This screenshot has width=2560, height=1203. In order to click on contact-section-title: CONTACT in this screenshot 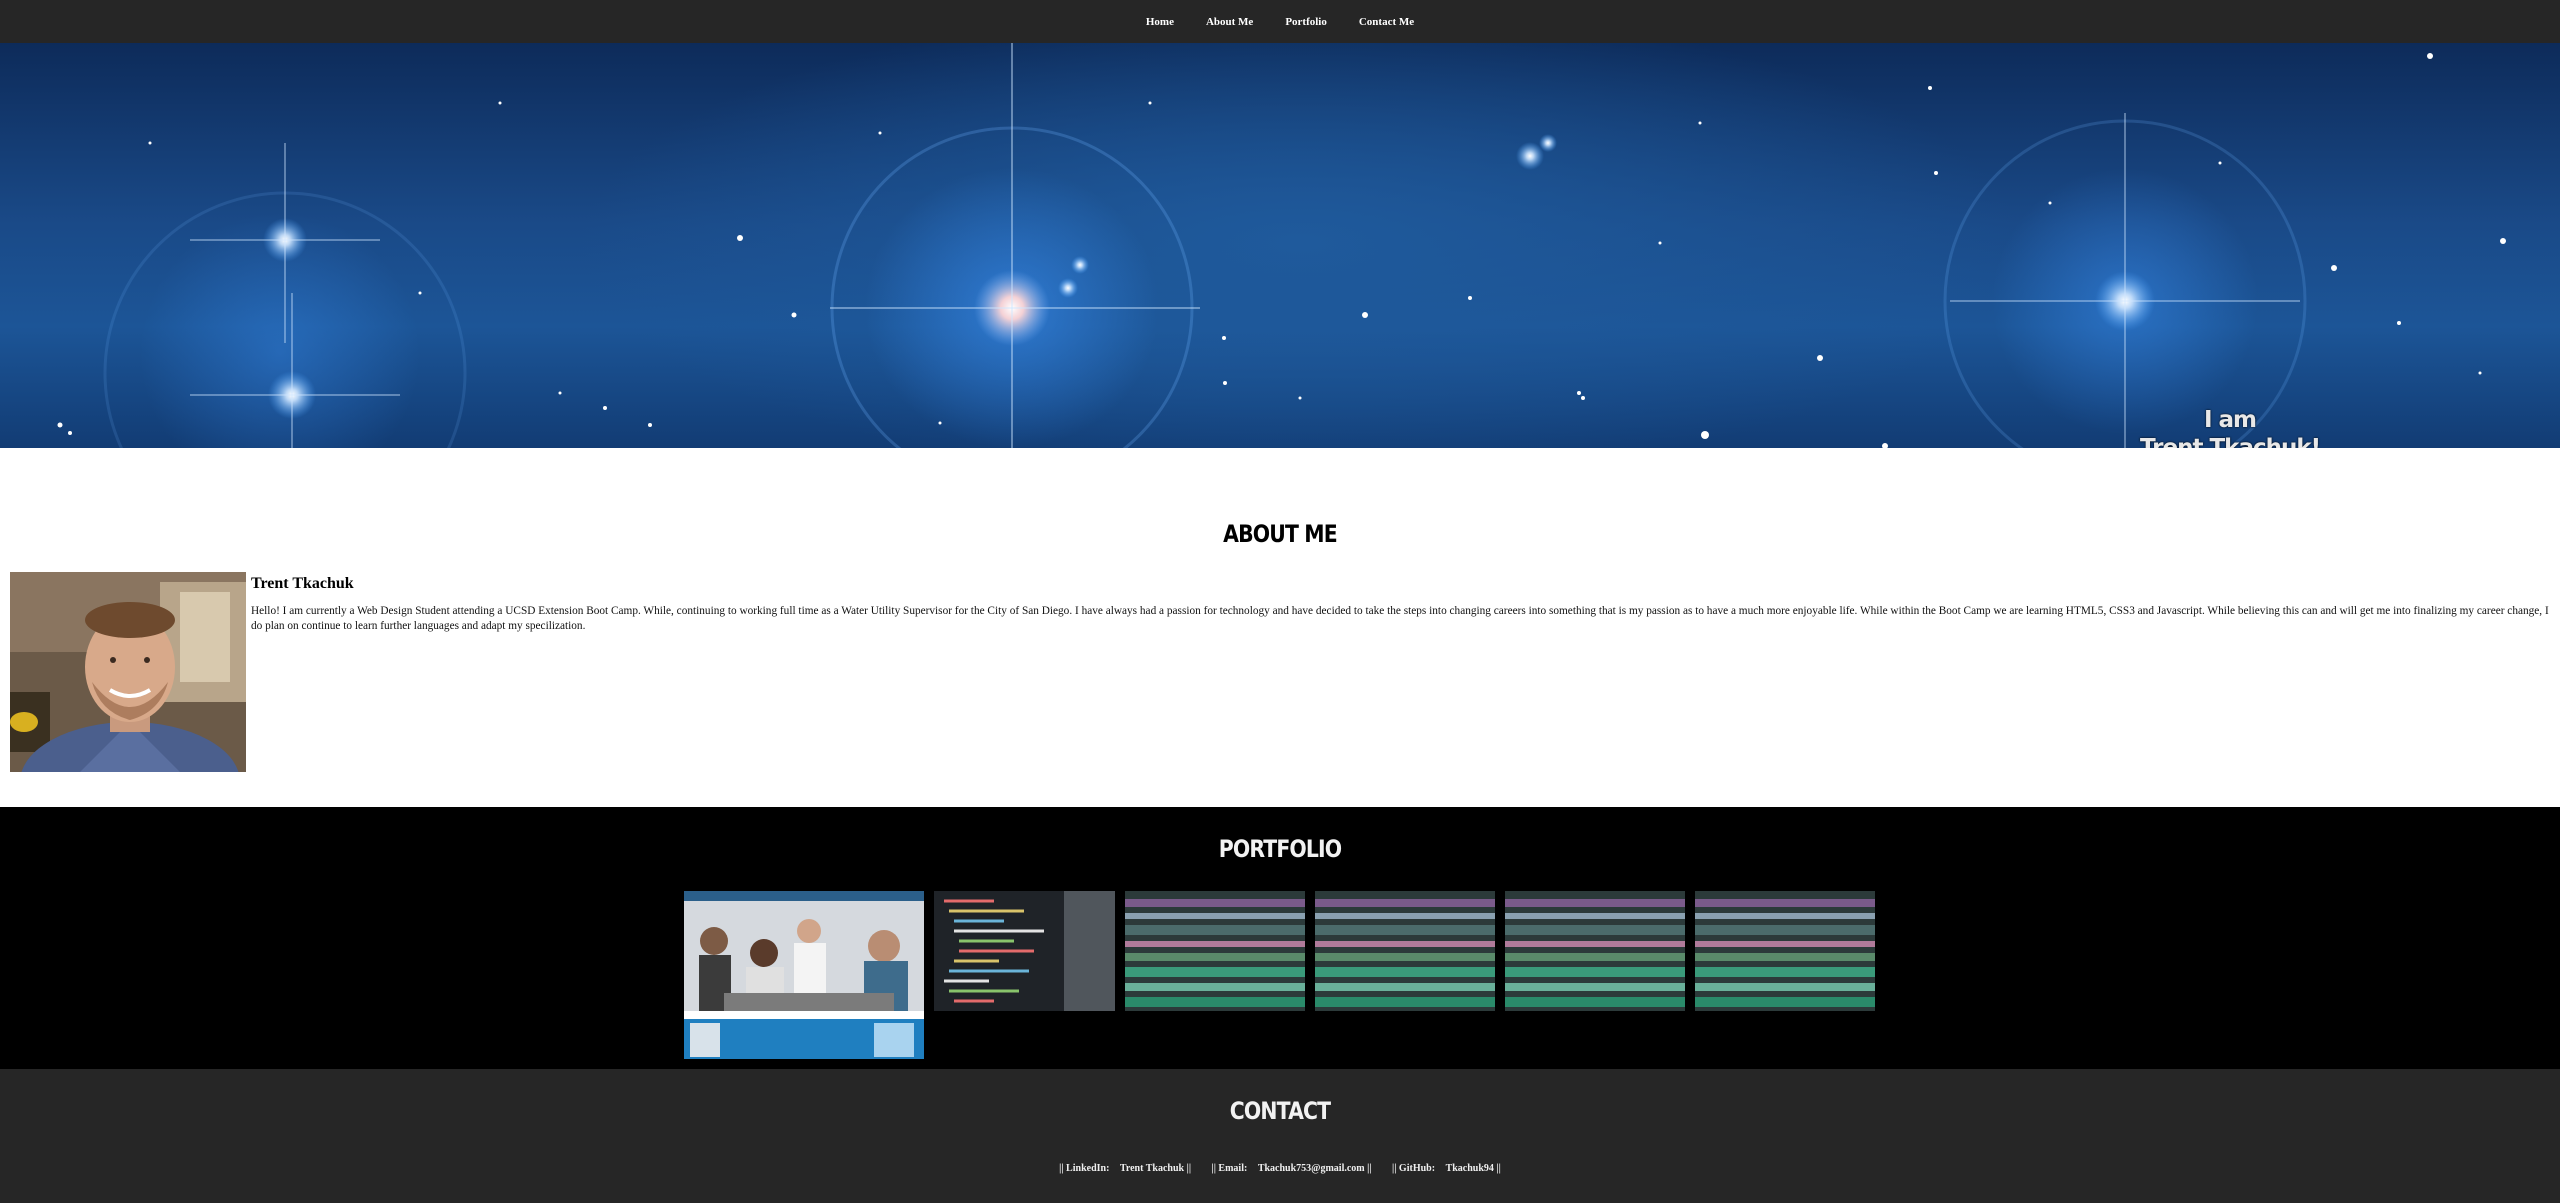, I will do `click(1280, 1111)`.